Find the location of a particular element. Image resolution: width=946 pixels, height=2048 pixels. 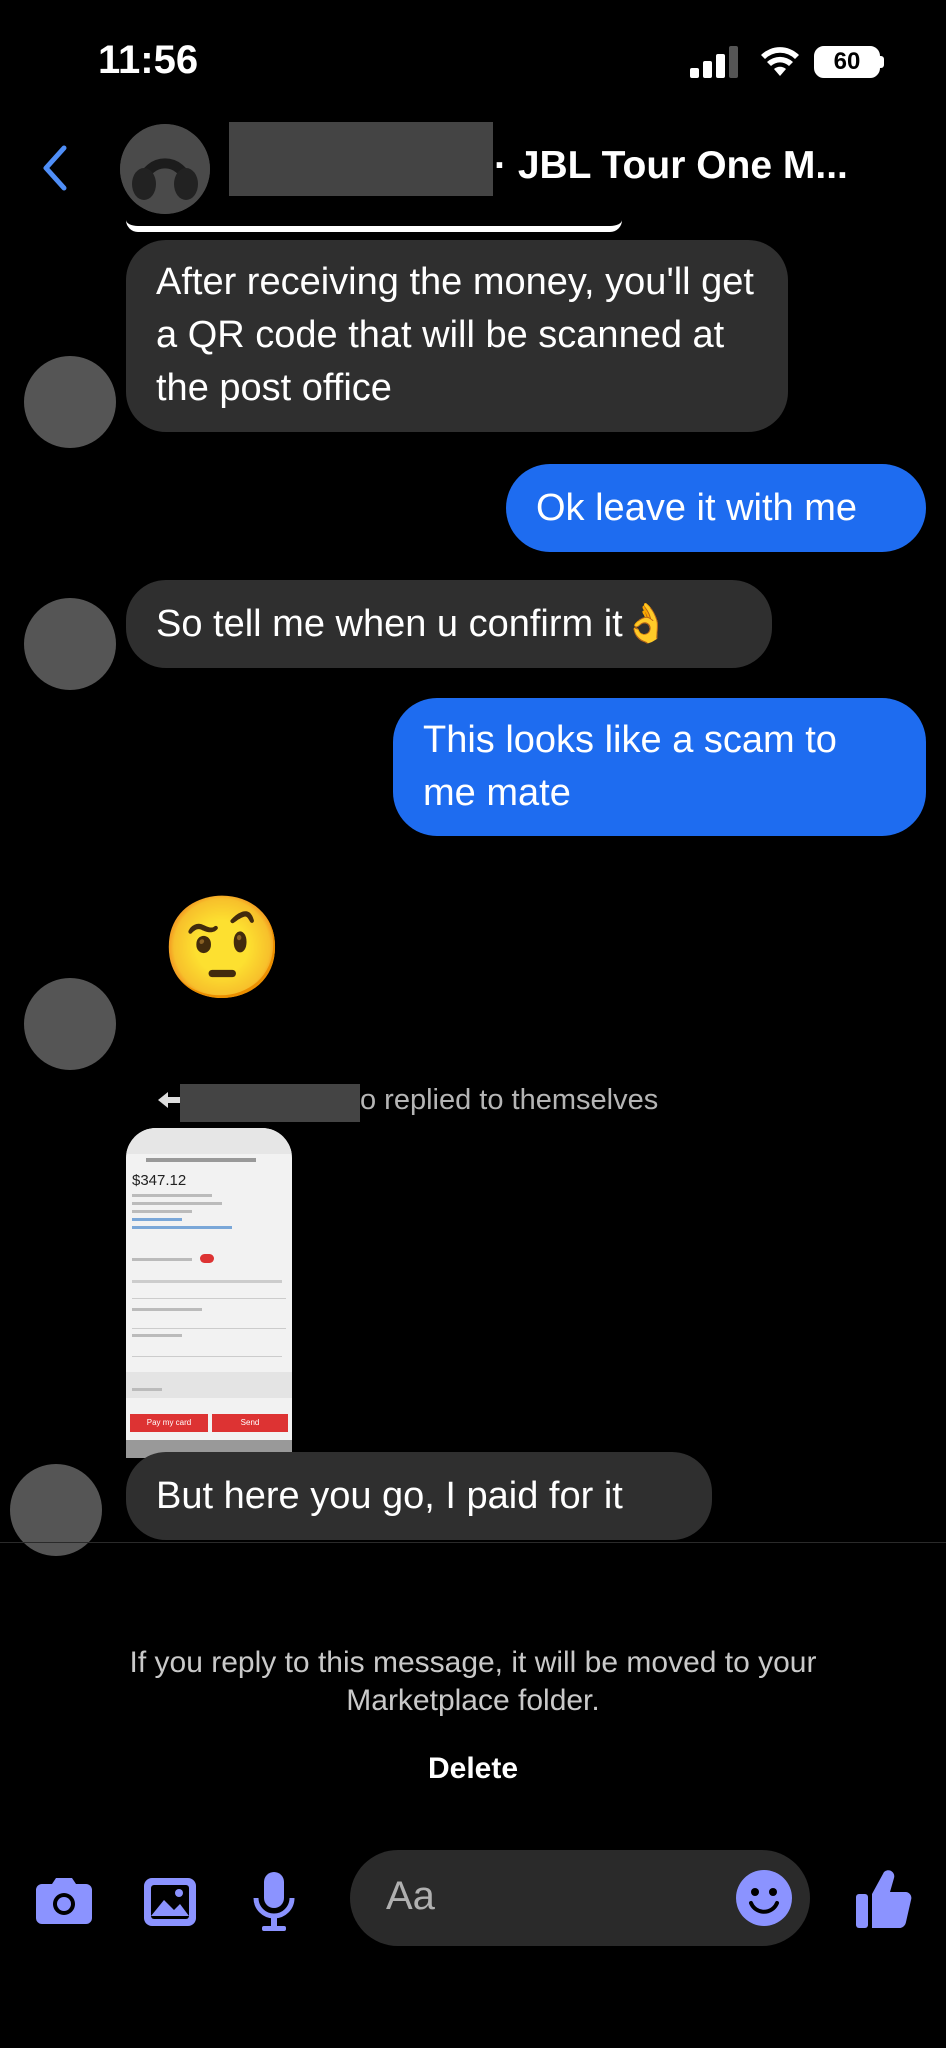

divider is located at coordinates (473, 1542).